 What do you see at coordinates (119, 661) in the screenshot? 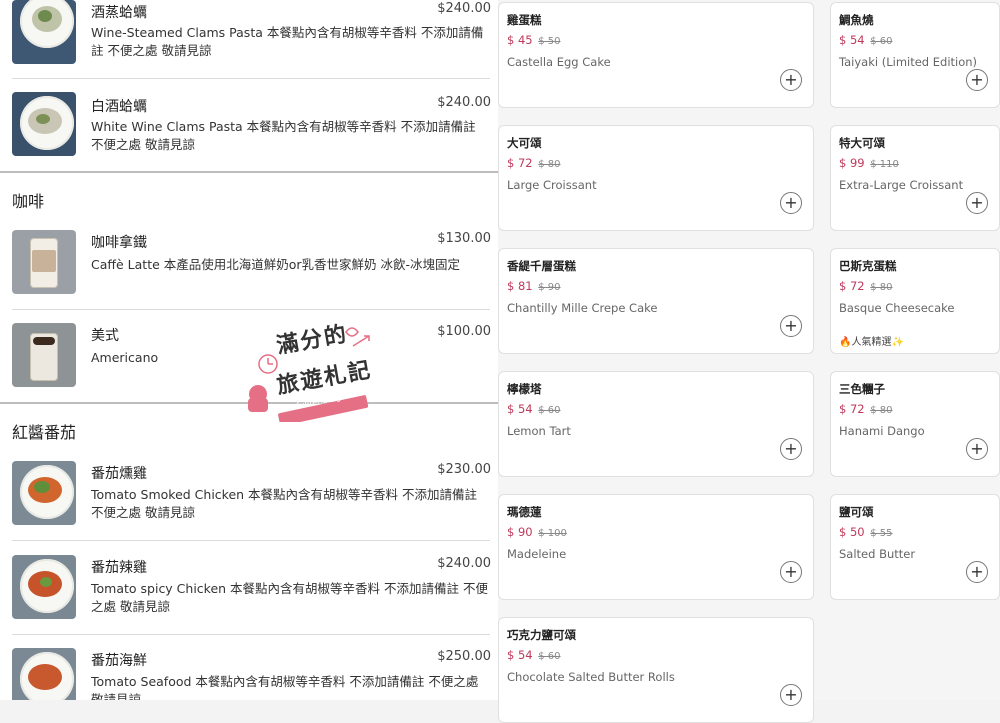
I see `dish-name: 番茄海鮮` at bounding box center [119, 661].